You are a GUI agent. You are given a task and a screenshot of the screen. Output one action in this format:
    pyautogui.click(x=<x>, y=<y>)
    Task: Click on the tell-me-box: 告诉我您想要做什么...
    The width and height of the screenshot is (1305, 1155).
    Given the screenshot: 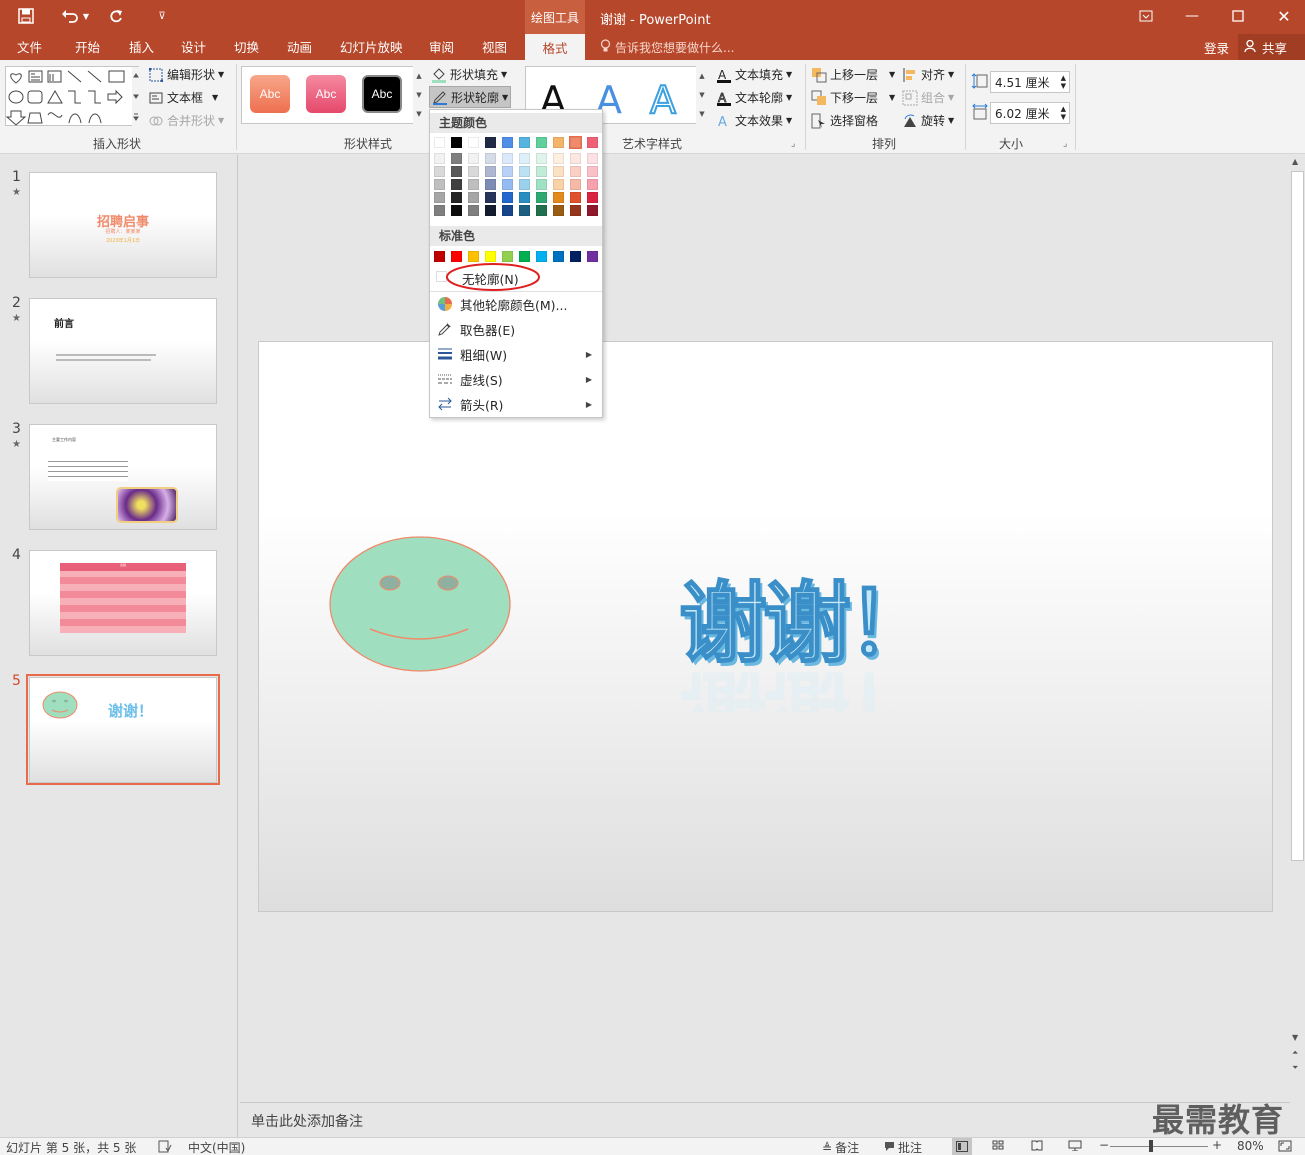 What is the action you would take?
    pyautogui.click(x=667, y=47)
    